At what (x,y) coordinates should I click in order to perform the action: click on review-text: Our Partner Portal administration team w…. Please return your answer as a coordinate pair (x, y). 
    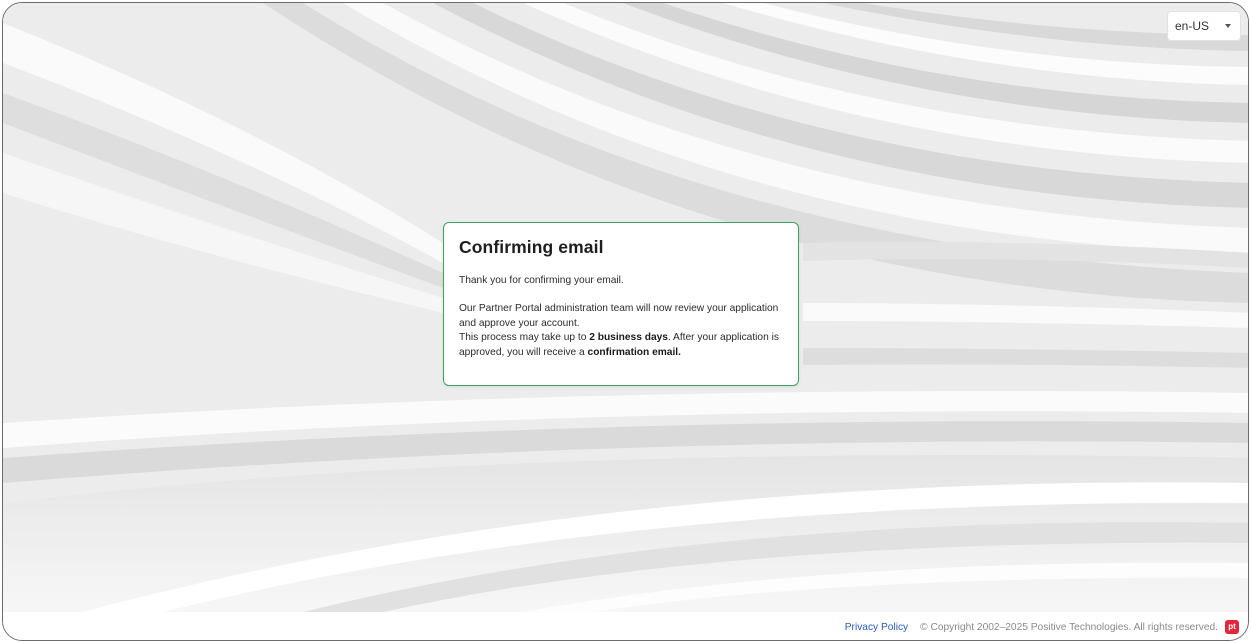
    Looking at the image, I should click on (621, 331).